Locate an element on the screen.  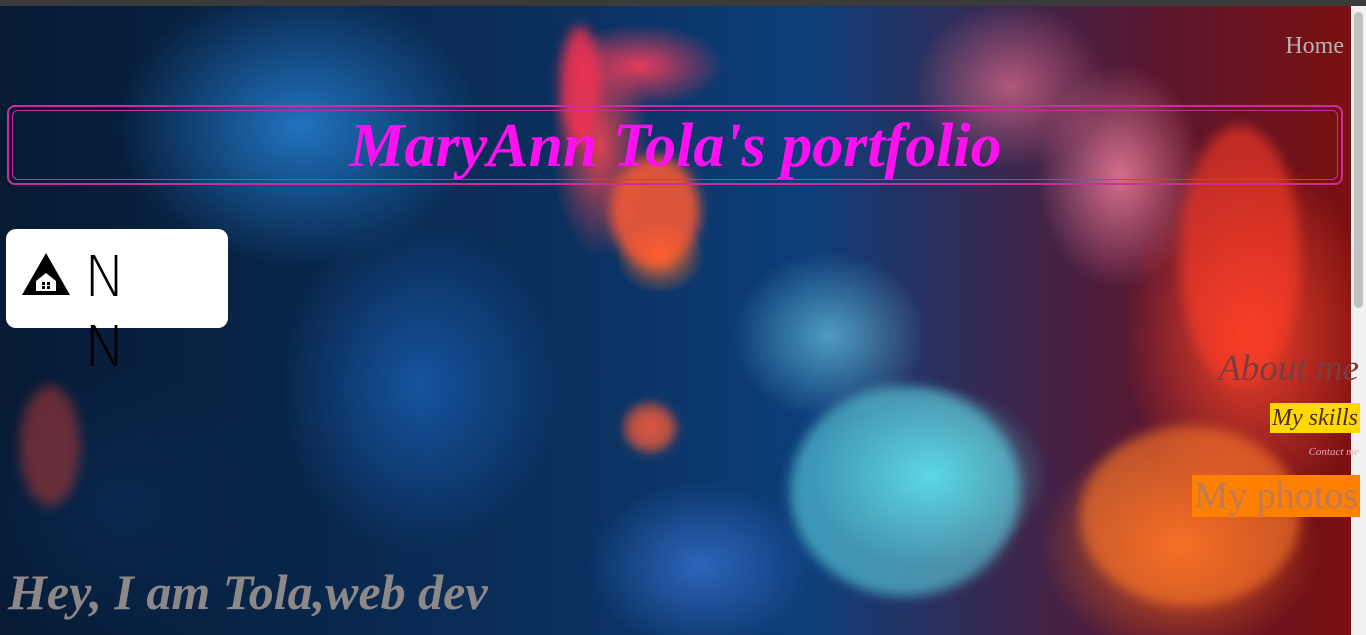
nav-about-link: About me is located at coordinates (1288, 368).